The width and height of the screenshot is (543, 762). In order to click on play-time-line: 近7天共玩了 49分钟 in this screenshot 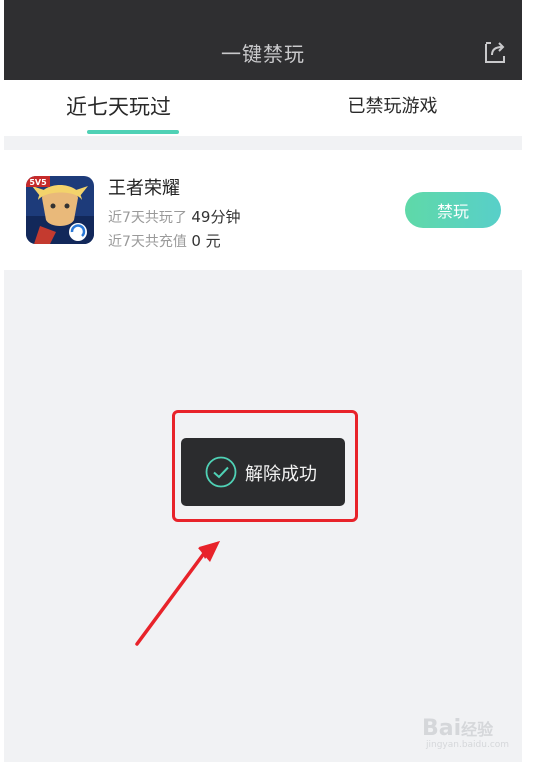, I will do `click(174, 216)`.